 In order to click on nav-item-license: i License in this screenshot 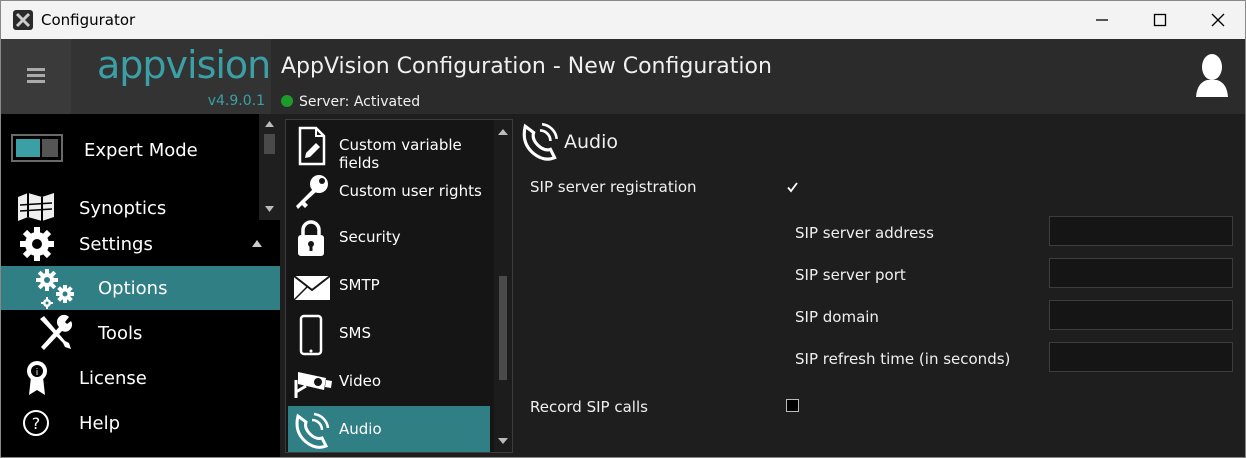, I will do `click(140, 378)`.